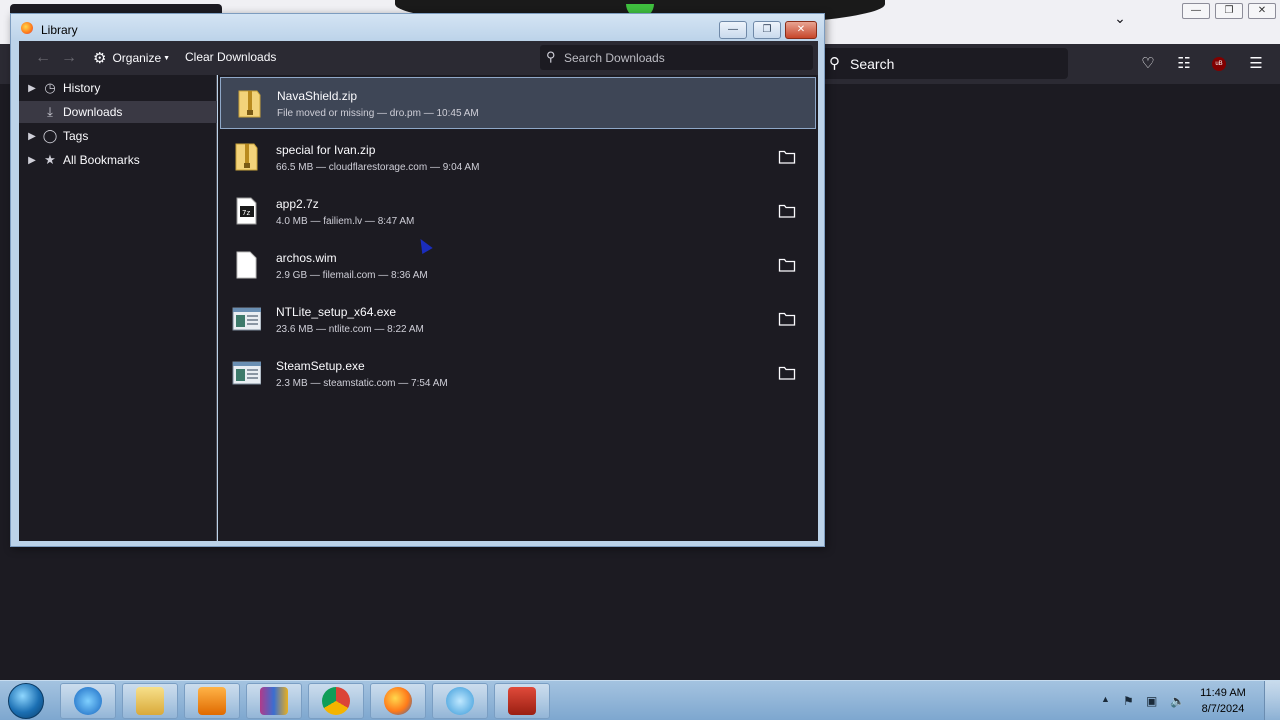 Image resolution: width=1280 pixels, height=720 pixels. I want to click on start-button, so click(26, 701).